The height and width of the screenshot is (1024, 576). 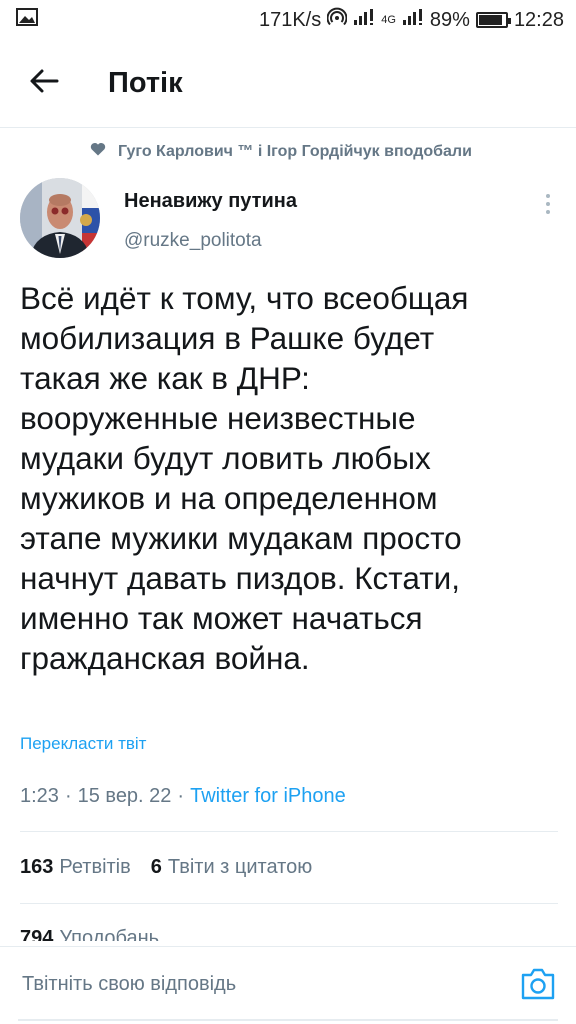 What do you see at coordinates (98, 151) in the screenshot?
I see `heart-icon` at bounding box center [98, 151].